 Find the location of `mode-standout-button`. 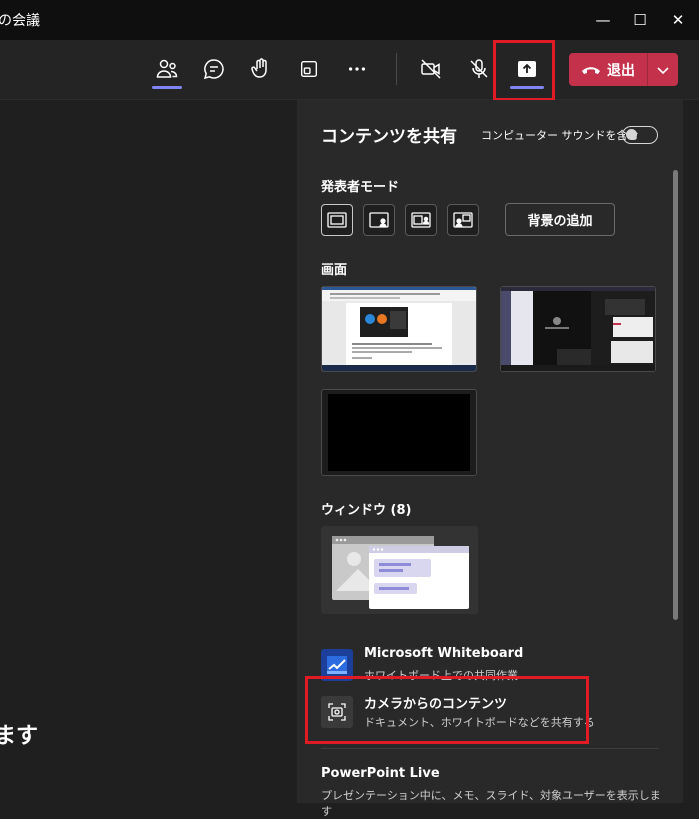

mode-standout-button is located at coordinates (379, 220).